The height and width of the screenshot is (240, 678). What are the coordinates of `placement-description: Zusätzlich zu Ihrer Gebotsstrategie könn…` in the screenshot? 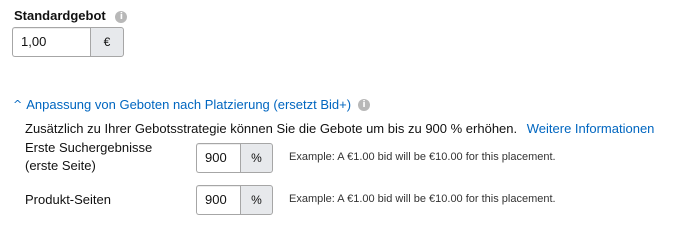 It's located at (339, 128).